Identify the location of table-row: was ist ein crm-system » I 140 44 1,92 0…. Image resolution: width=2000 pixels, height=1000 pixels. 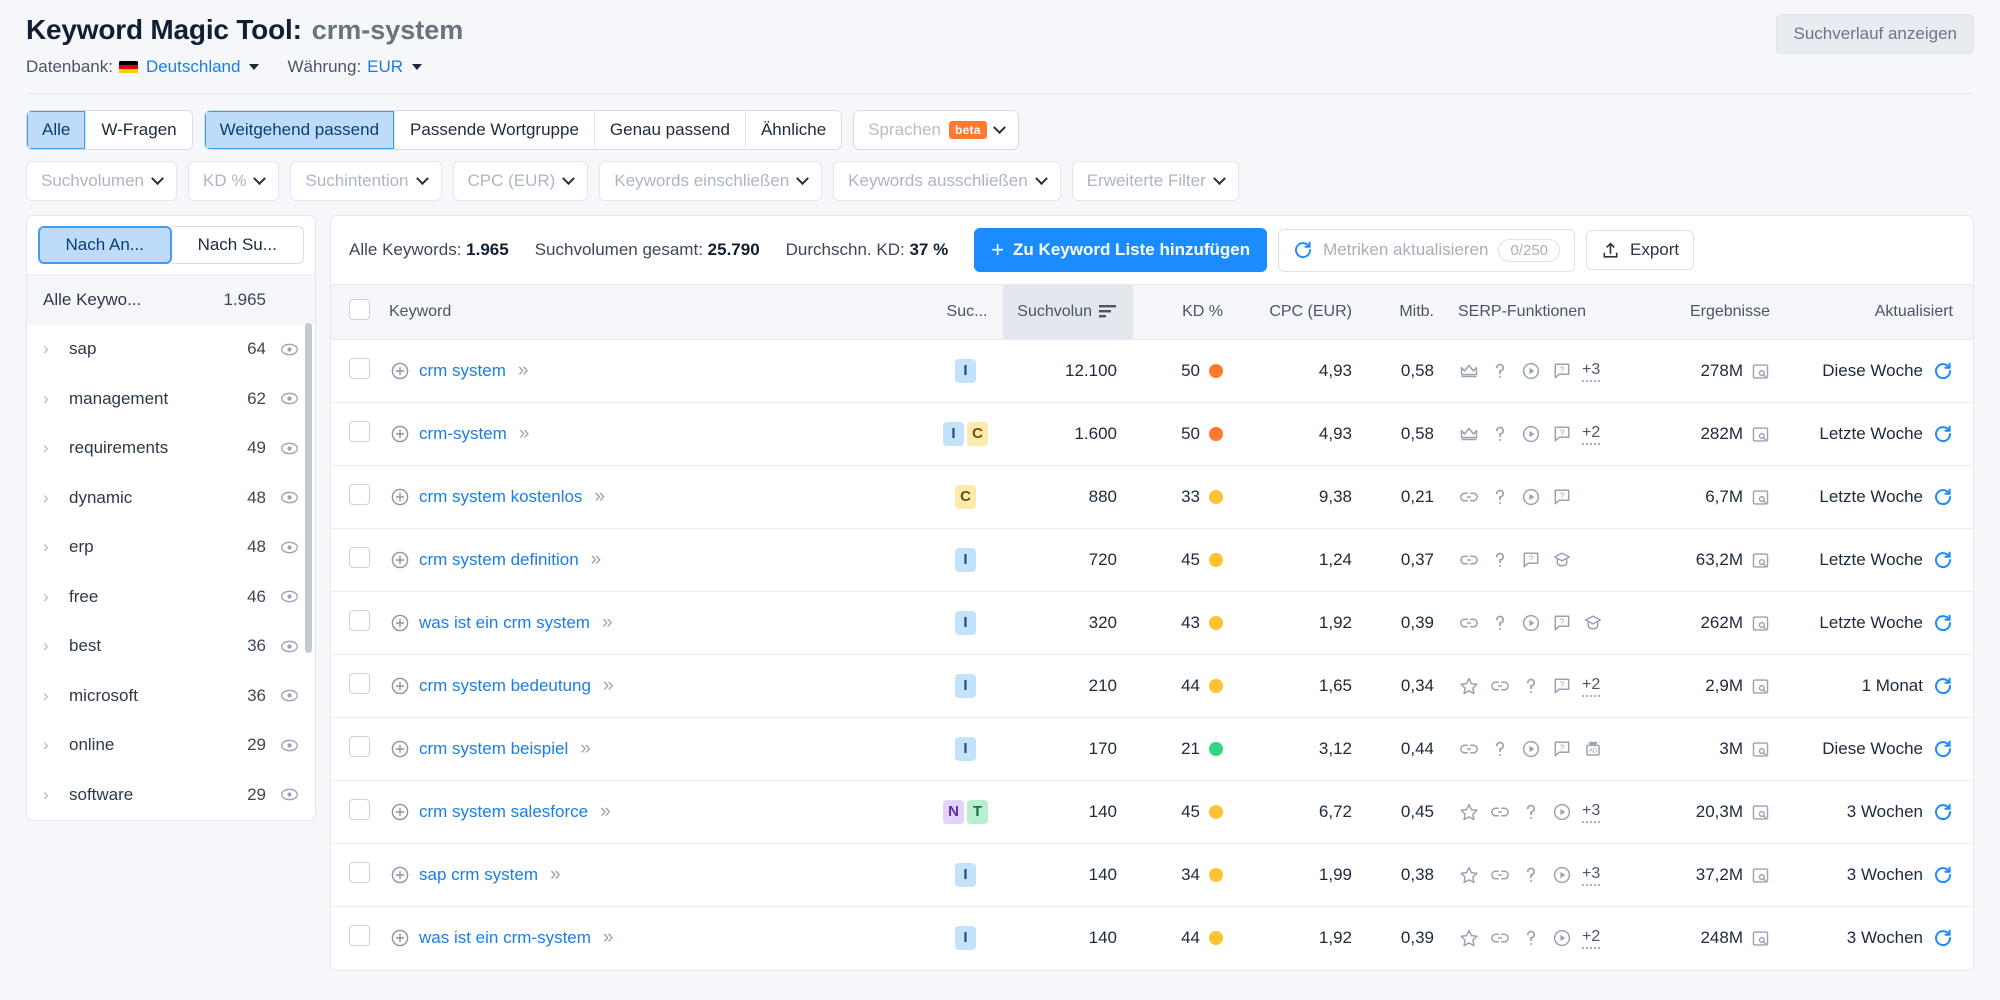
(1152, 938).